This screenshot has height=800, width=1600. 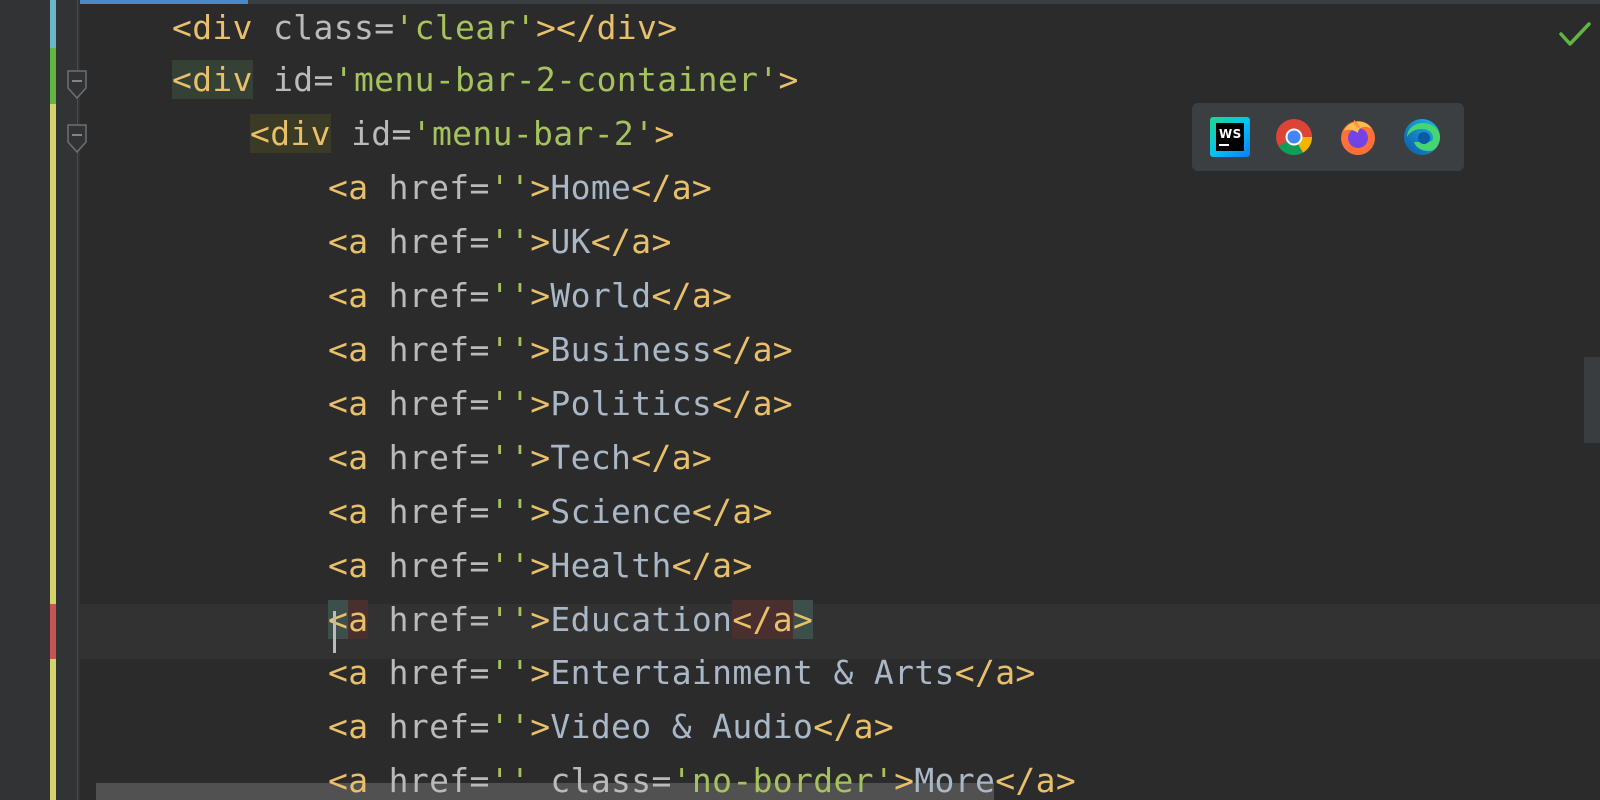 What do you see at coordinates (800, 726) in the screenshot?
I see `code-line: <a href=''>Video & Audio</a>` at bounding box center [800, 726].